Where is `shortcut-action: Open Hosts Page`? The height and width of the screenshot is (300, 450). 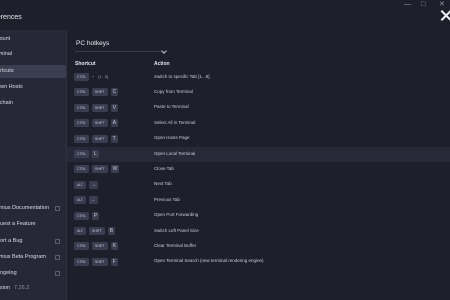
shortcut-action: Open Hosts Page is located at coordinates (172, 138).